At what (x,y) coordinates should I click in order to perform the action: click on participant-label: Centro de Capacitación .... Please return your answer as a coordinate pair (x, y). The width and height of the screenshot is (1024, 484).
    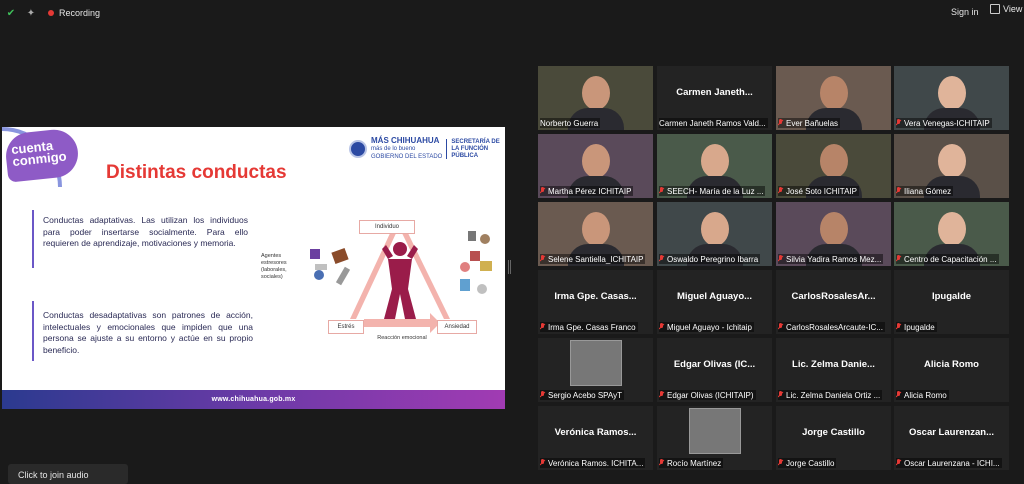
    Looking at the image, I should click on (947, 259).